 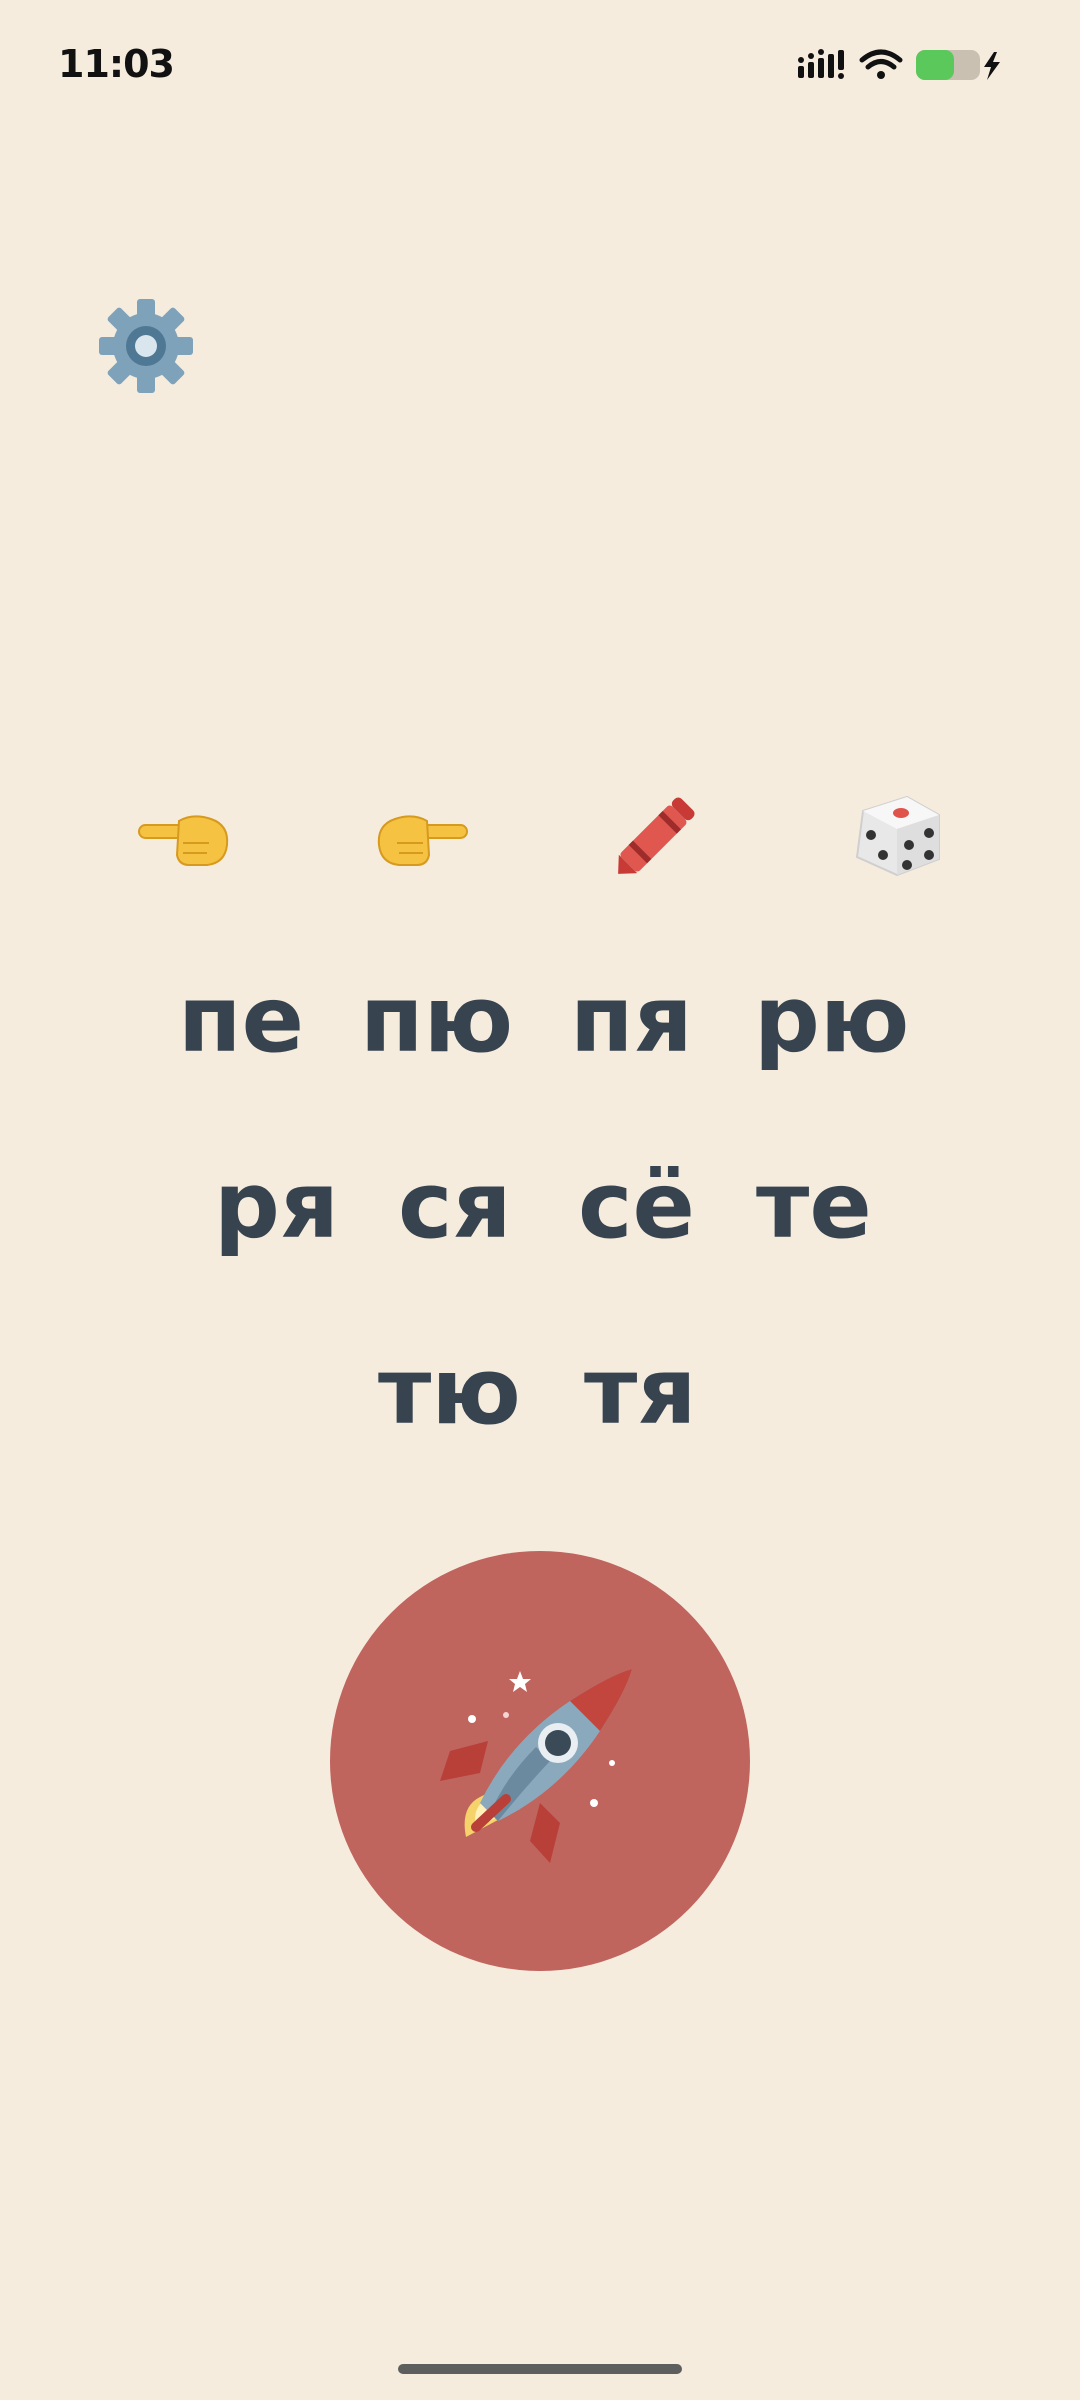 What do you see at coordinates (241, 1020) in the screenshot?
I see `syllable: пе` at bounding box center [241, 1020].